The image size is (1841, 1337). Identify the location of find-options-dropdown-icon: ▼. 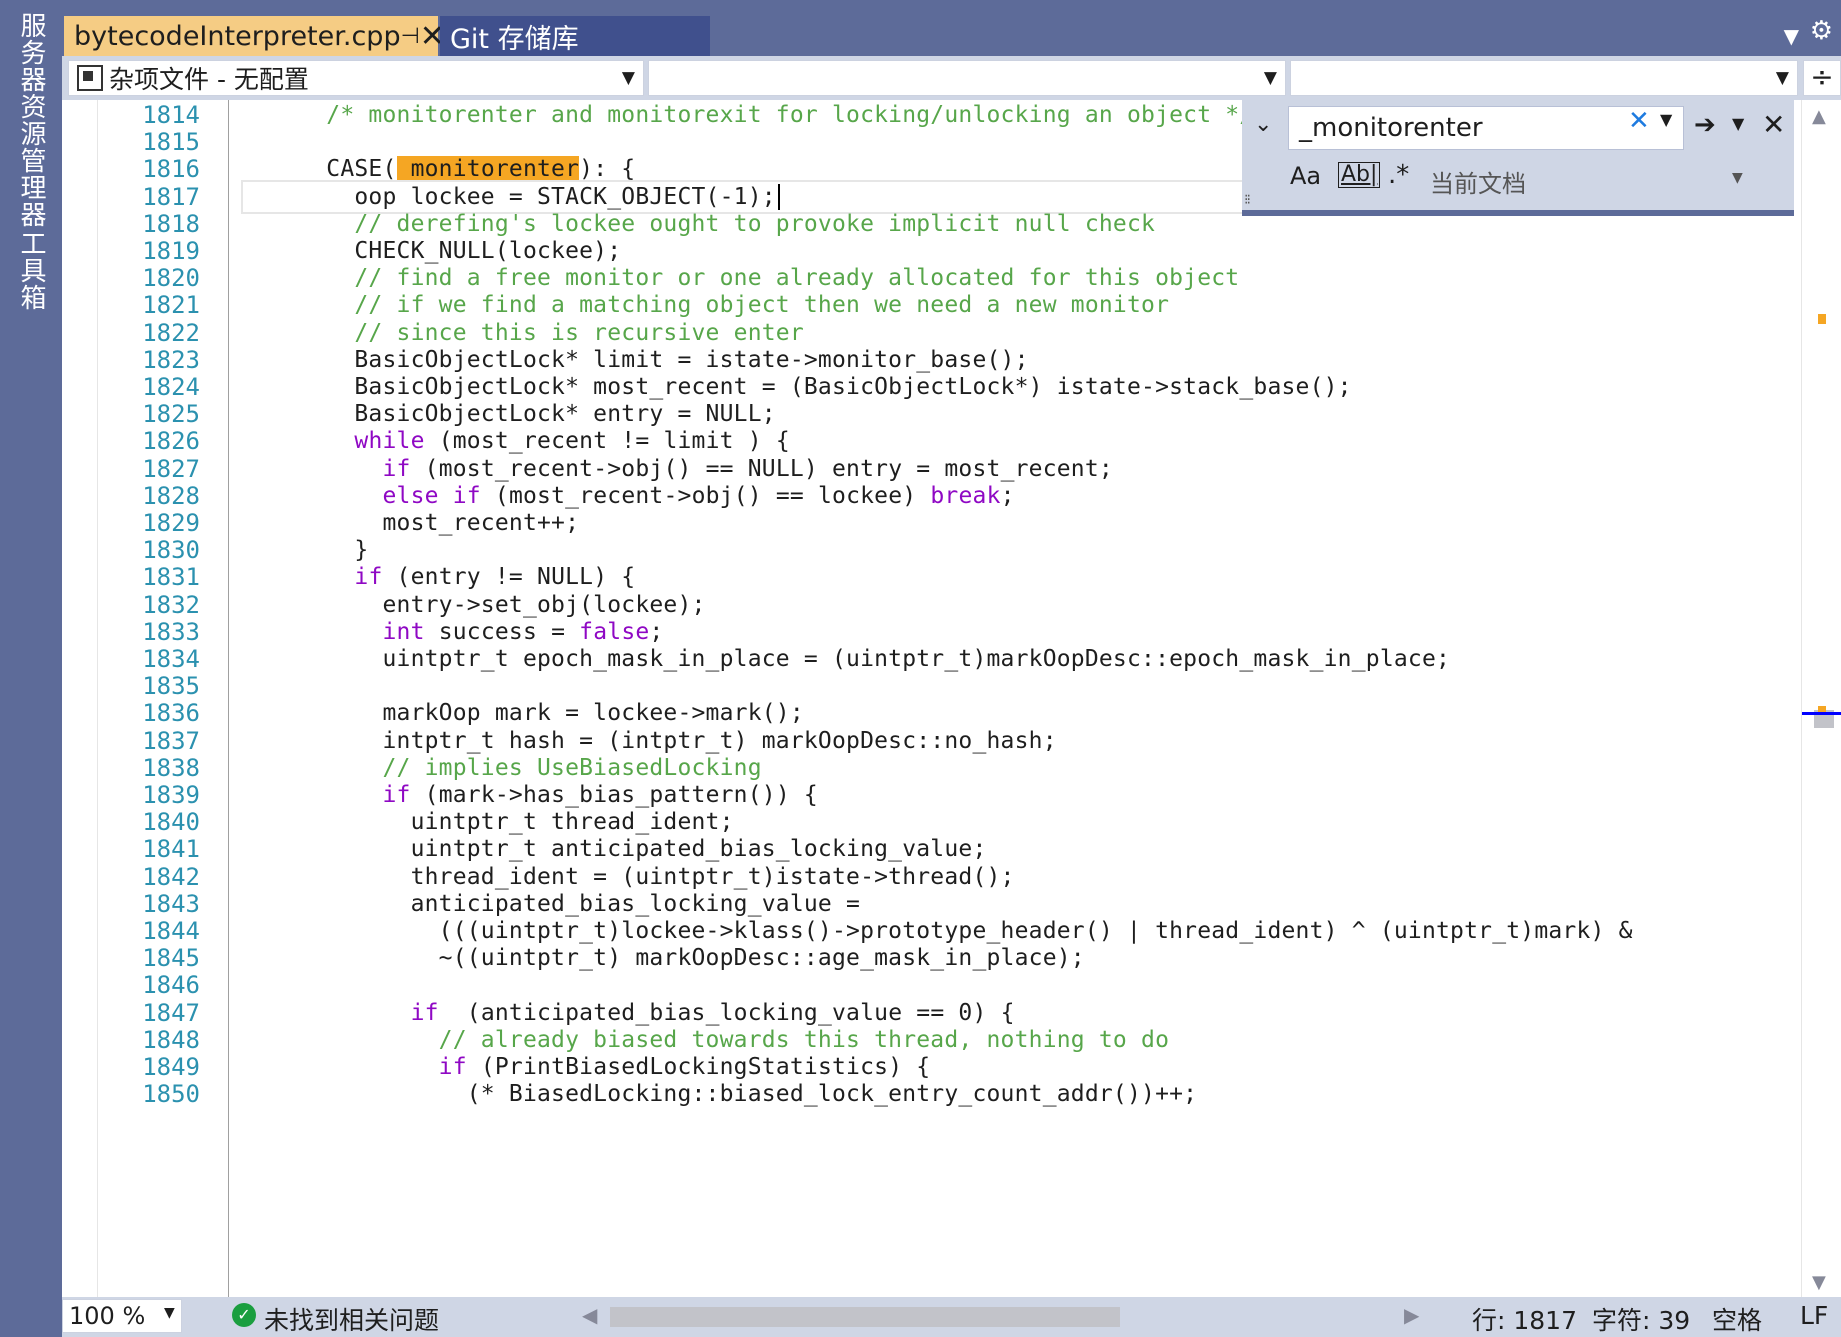
(1738, 123).